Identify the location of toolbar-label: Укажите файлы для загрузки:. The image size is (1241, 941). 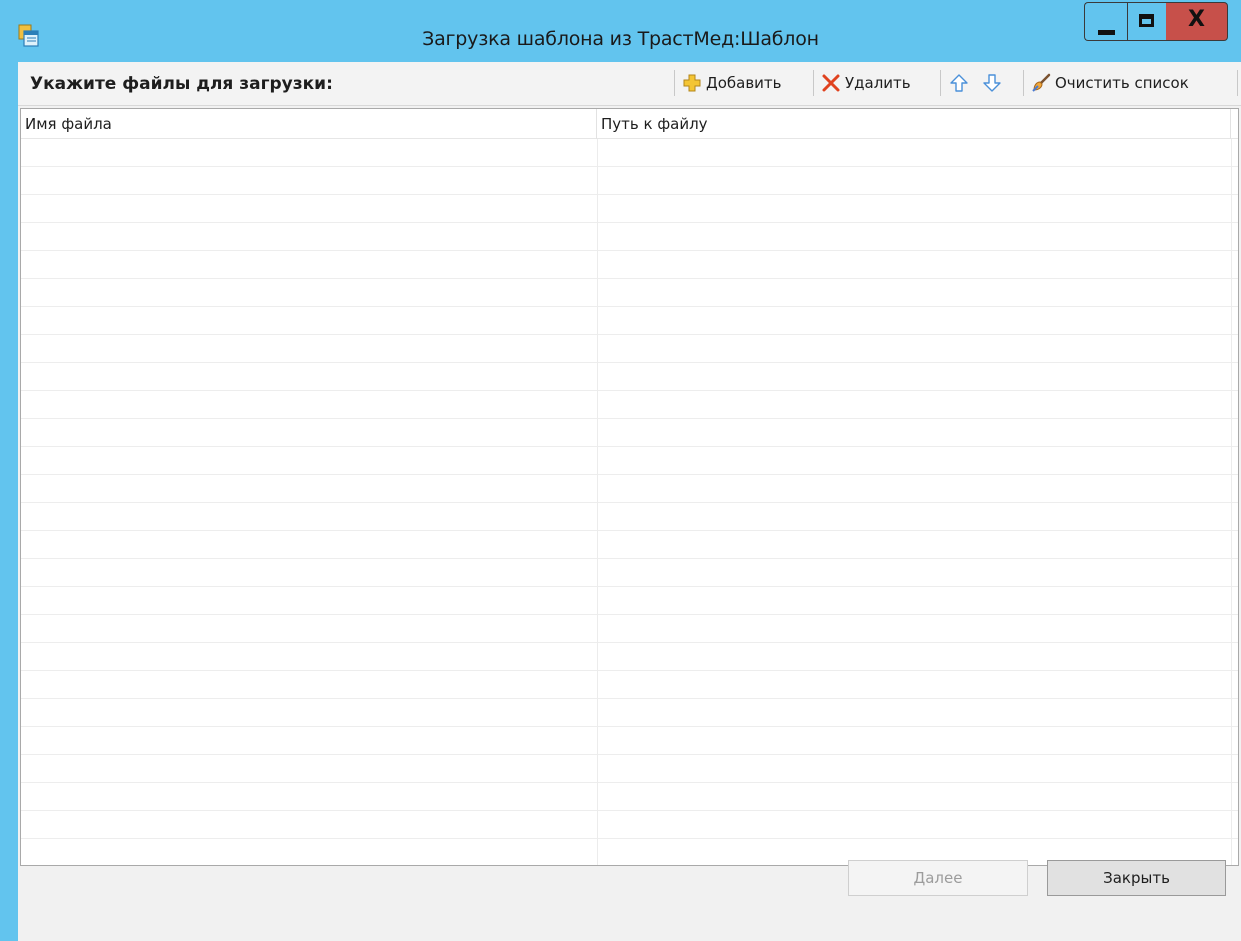
(181, 84).